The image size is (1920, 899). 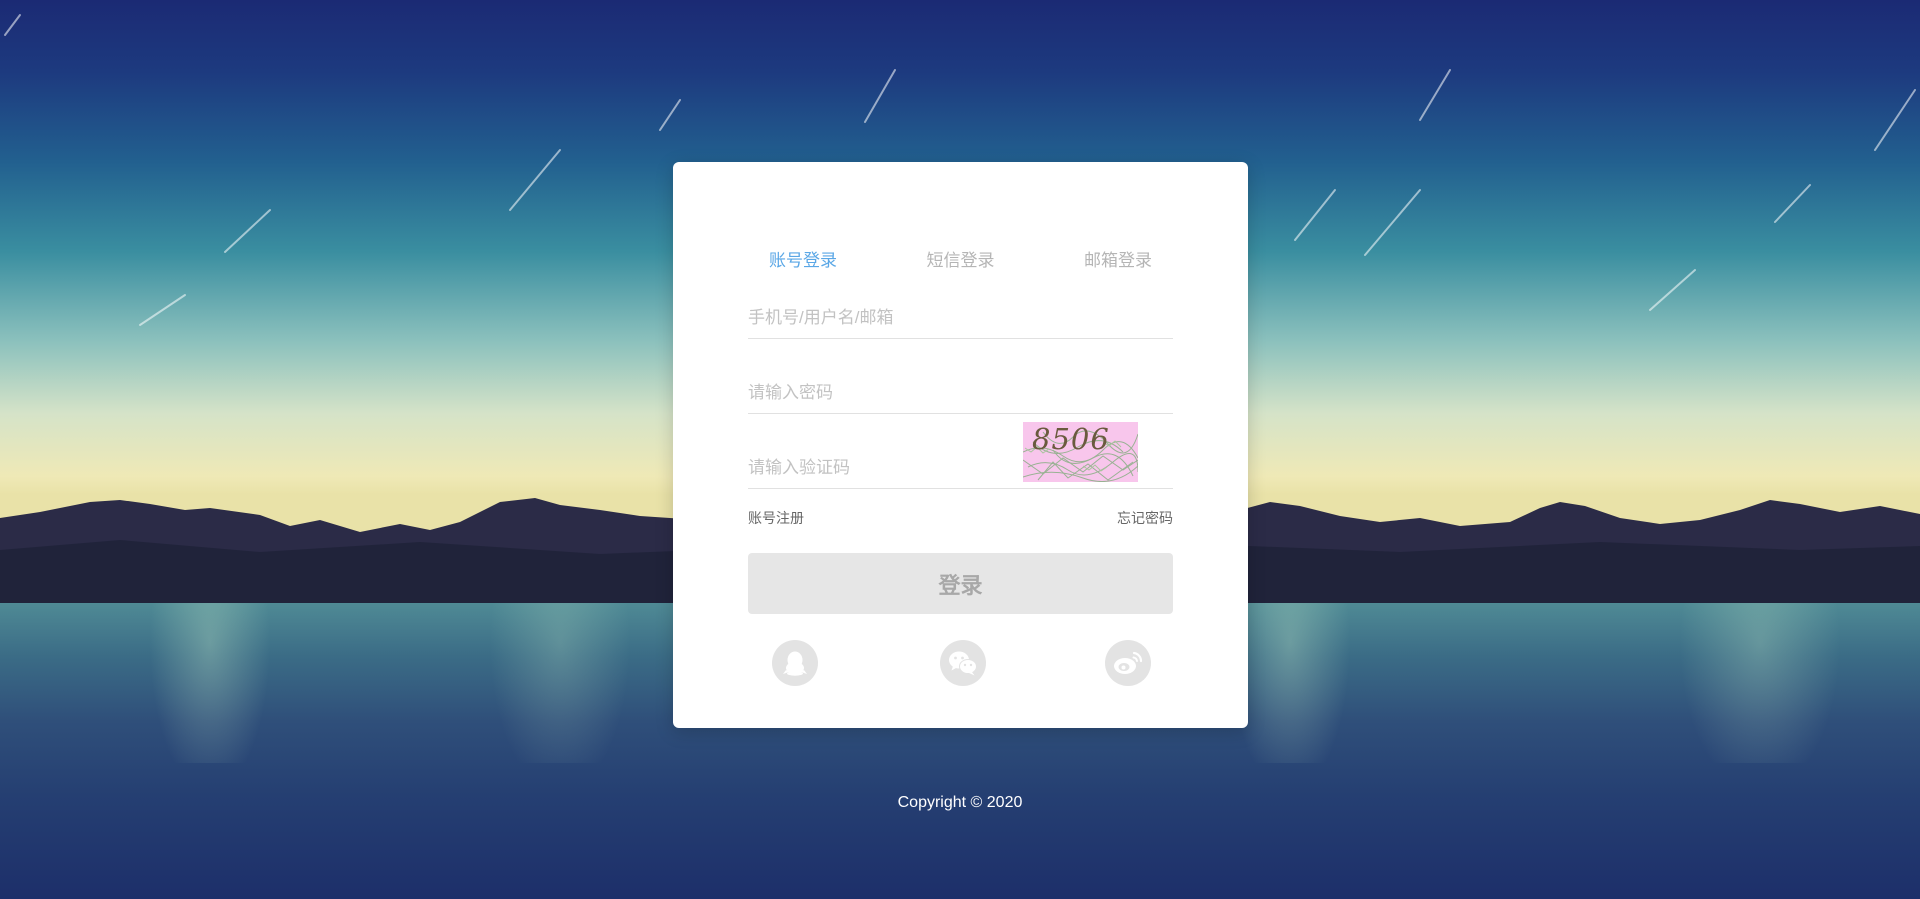 I want to click on tab-email-login: 邮箱登录, so click(x=1118, y=261).